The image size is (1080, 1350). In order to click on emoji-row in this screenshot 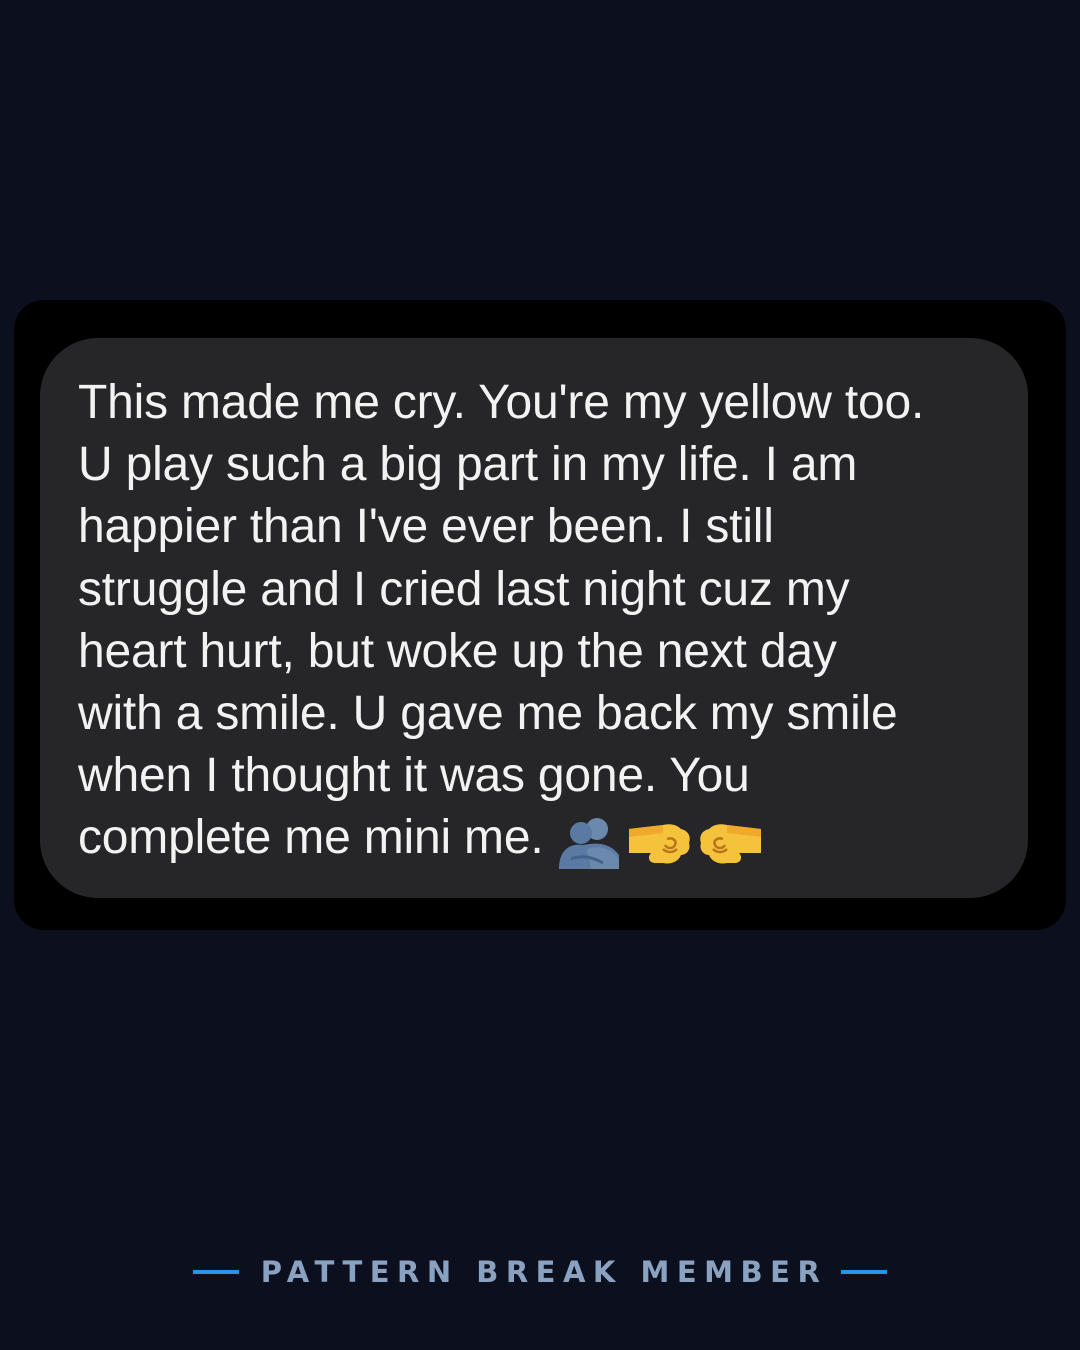, I will do `click(660, 851)`.